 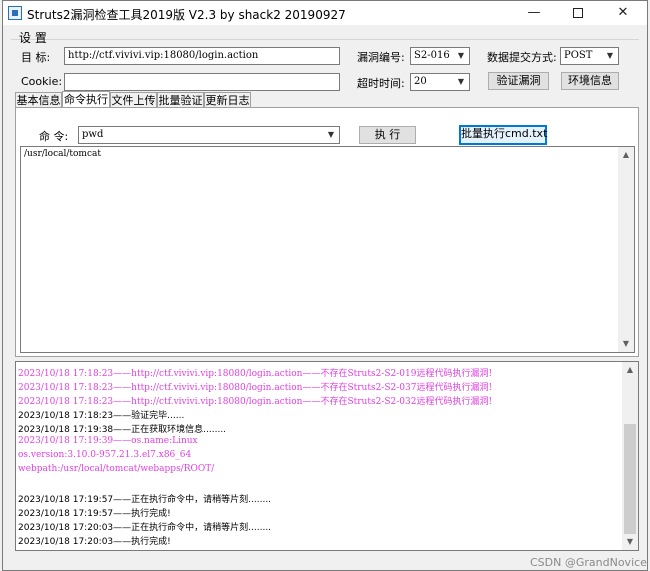 What do you see at coordinates (440, 82) in the screenshot?
I see `timeout-select: 20 ▼` at bounding box center [440, 82].